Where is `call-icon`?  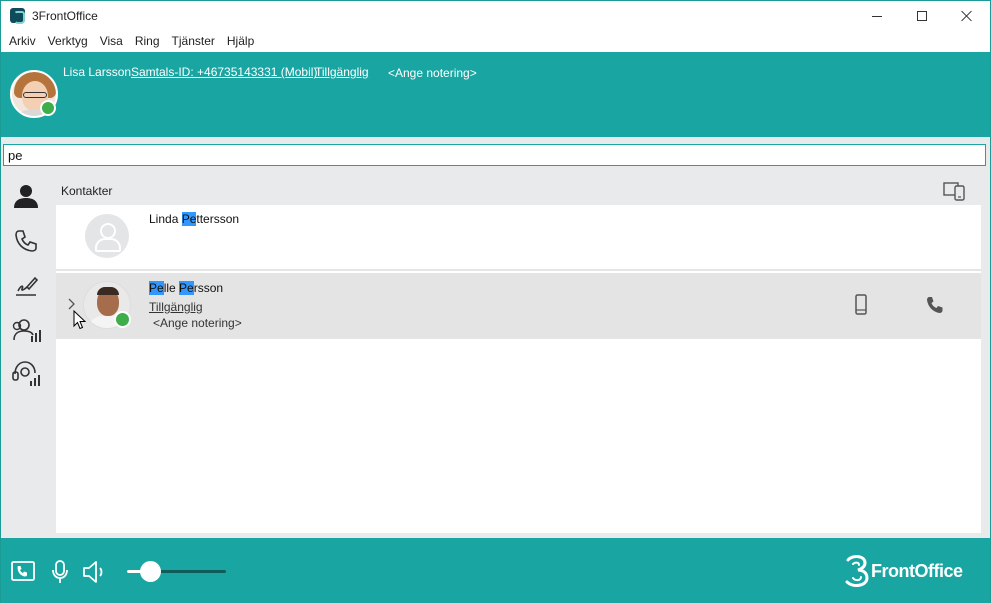 call-icon is located at coordinates (935, 305).